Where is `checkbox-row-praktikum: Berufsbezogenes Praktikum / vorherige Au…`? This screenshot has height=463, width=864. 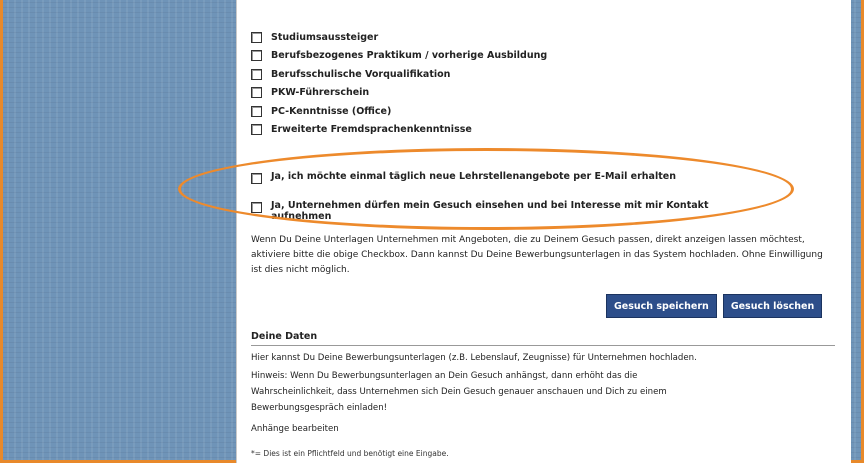
checkbox-row-praktikum: Berufsbezogenes Praktikum / vorherige Au… is located at coordinates (399, 56).